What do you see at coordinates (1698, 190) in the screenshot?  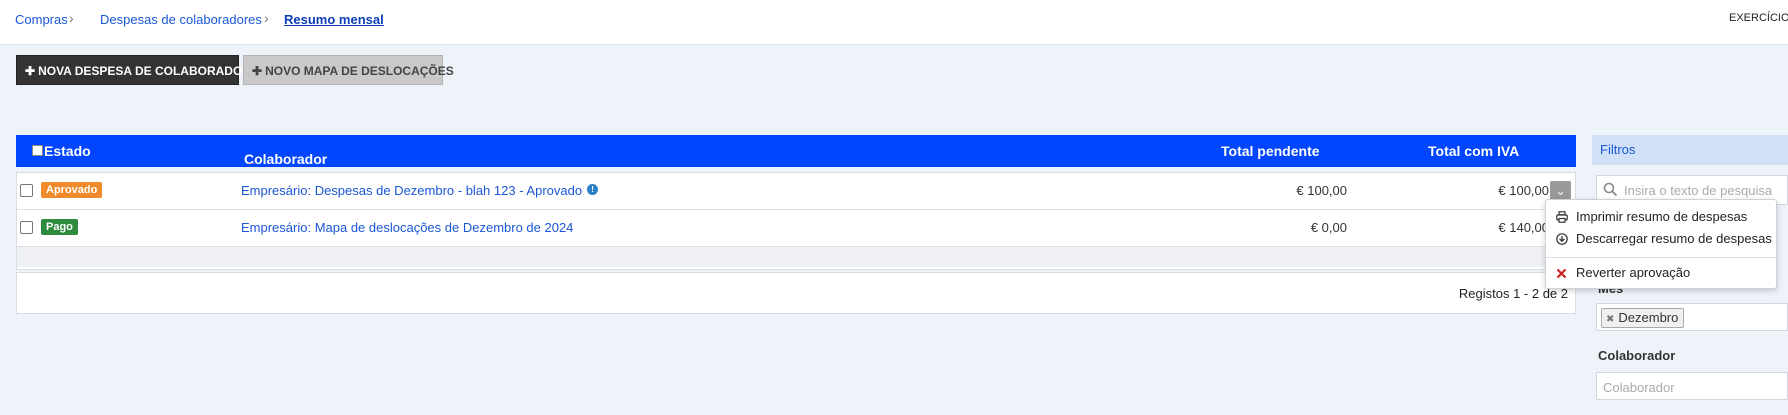 I see `search-placeholder: Insira o texto de pesquisa` at bounding box center [1698, 190].